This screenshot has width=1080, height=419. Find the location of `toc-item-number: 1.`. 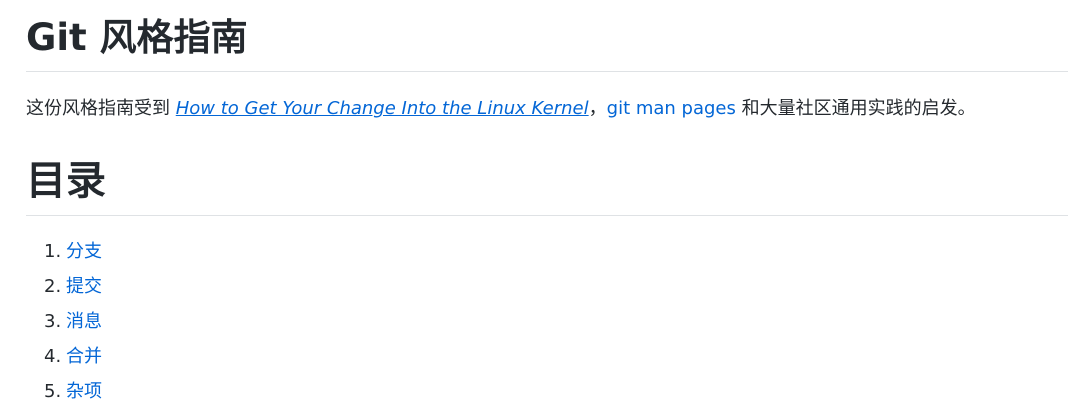

toc-item-number: 1. is located at coordinates (53, 251).